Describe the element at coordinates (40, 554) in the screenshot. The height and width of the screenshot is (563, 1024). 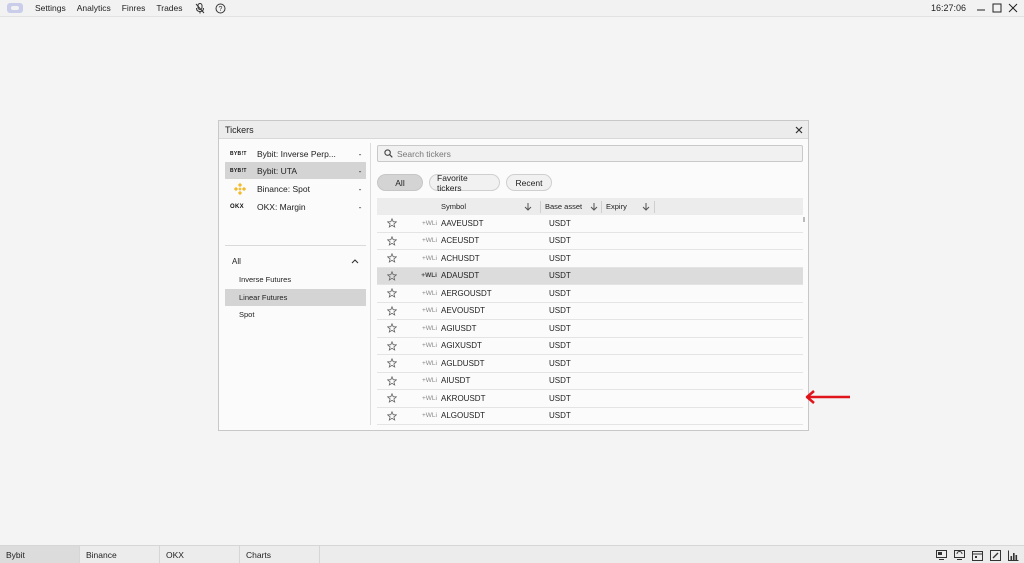
I see `tab-bybit: Bybit` at that location.